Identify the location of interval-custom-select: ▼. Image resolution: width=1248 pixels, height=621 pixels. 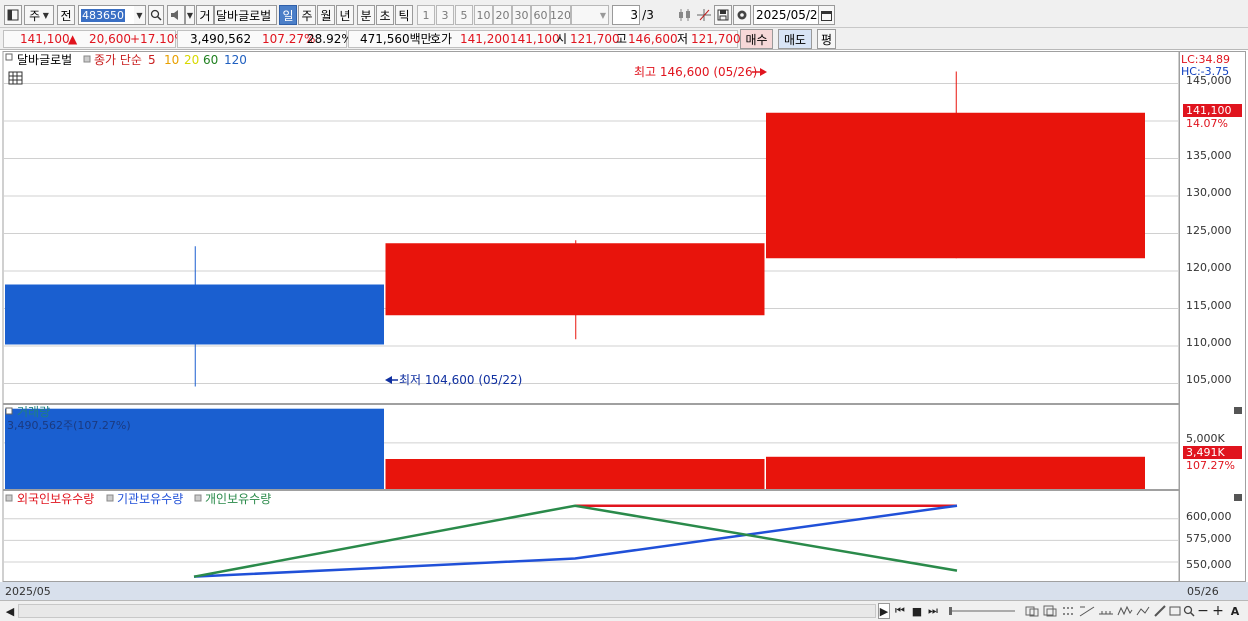
(590, 15).